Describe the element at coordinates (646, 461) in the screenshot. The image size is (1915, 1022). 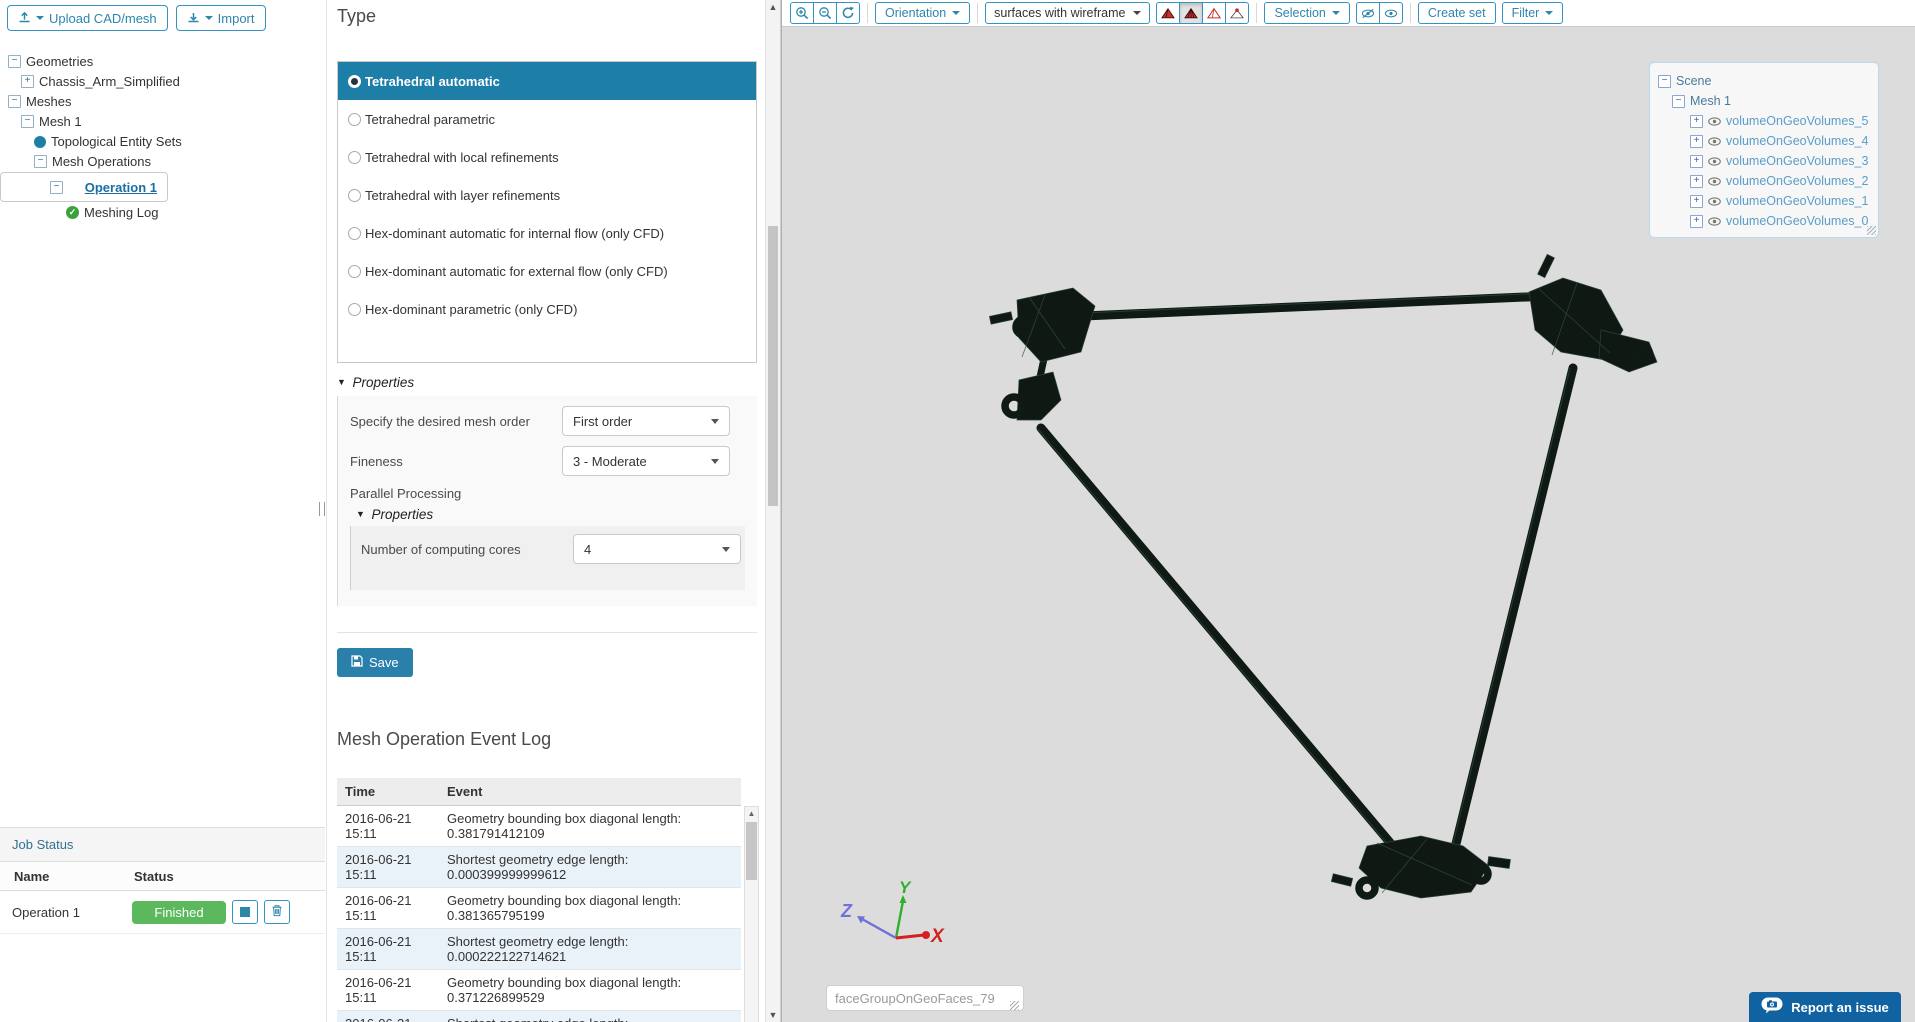
I see `fineness-select: 3 - Moderate` at that location.